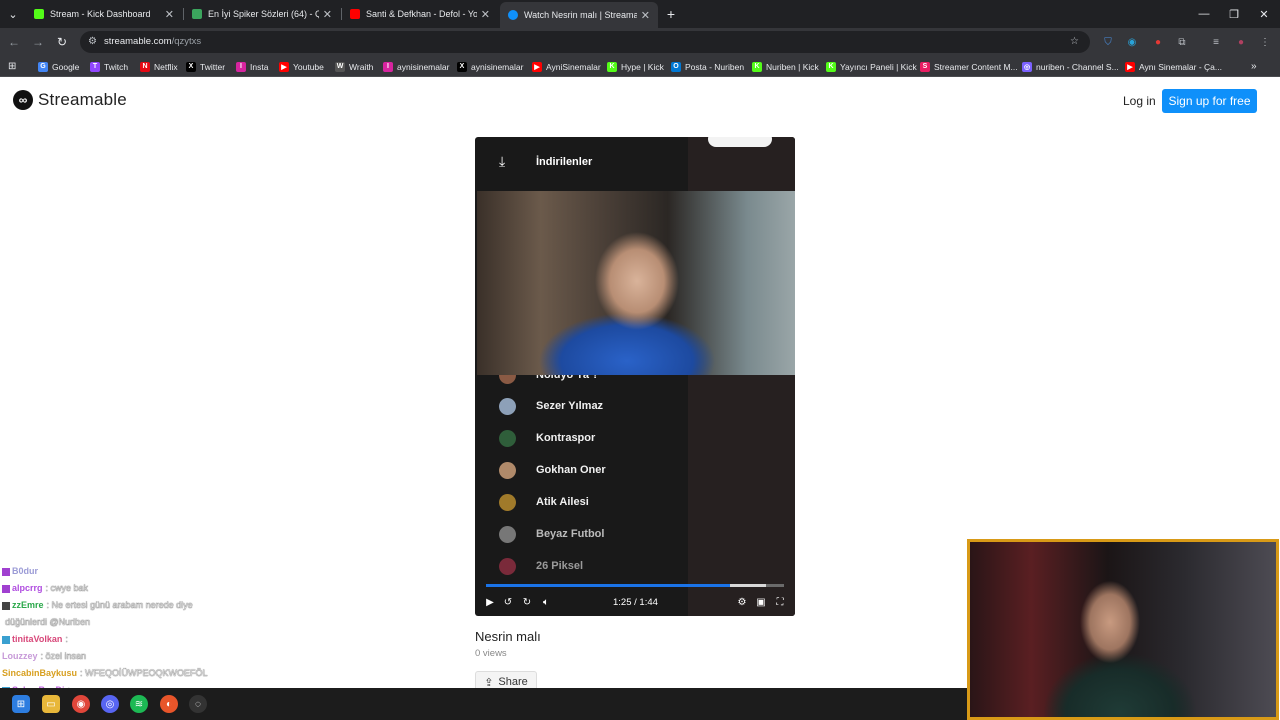 This screenshot has height=720, width=1280. What do you see at coordinates (284, 66) in the screenshot?
I see `bookmark-favicon-icon: ▶` at bounding box center [284, 66].